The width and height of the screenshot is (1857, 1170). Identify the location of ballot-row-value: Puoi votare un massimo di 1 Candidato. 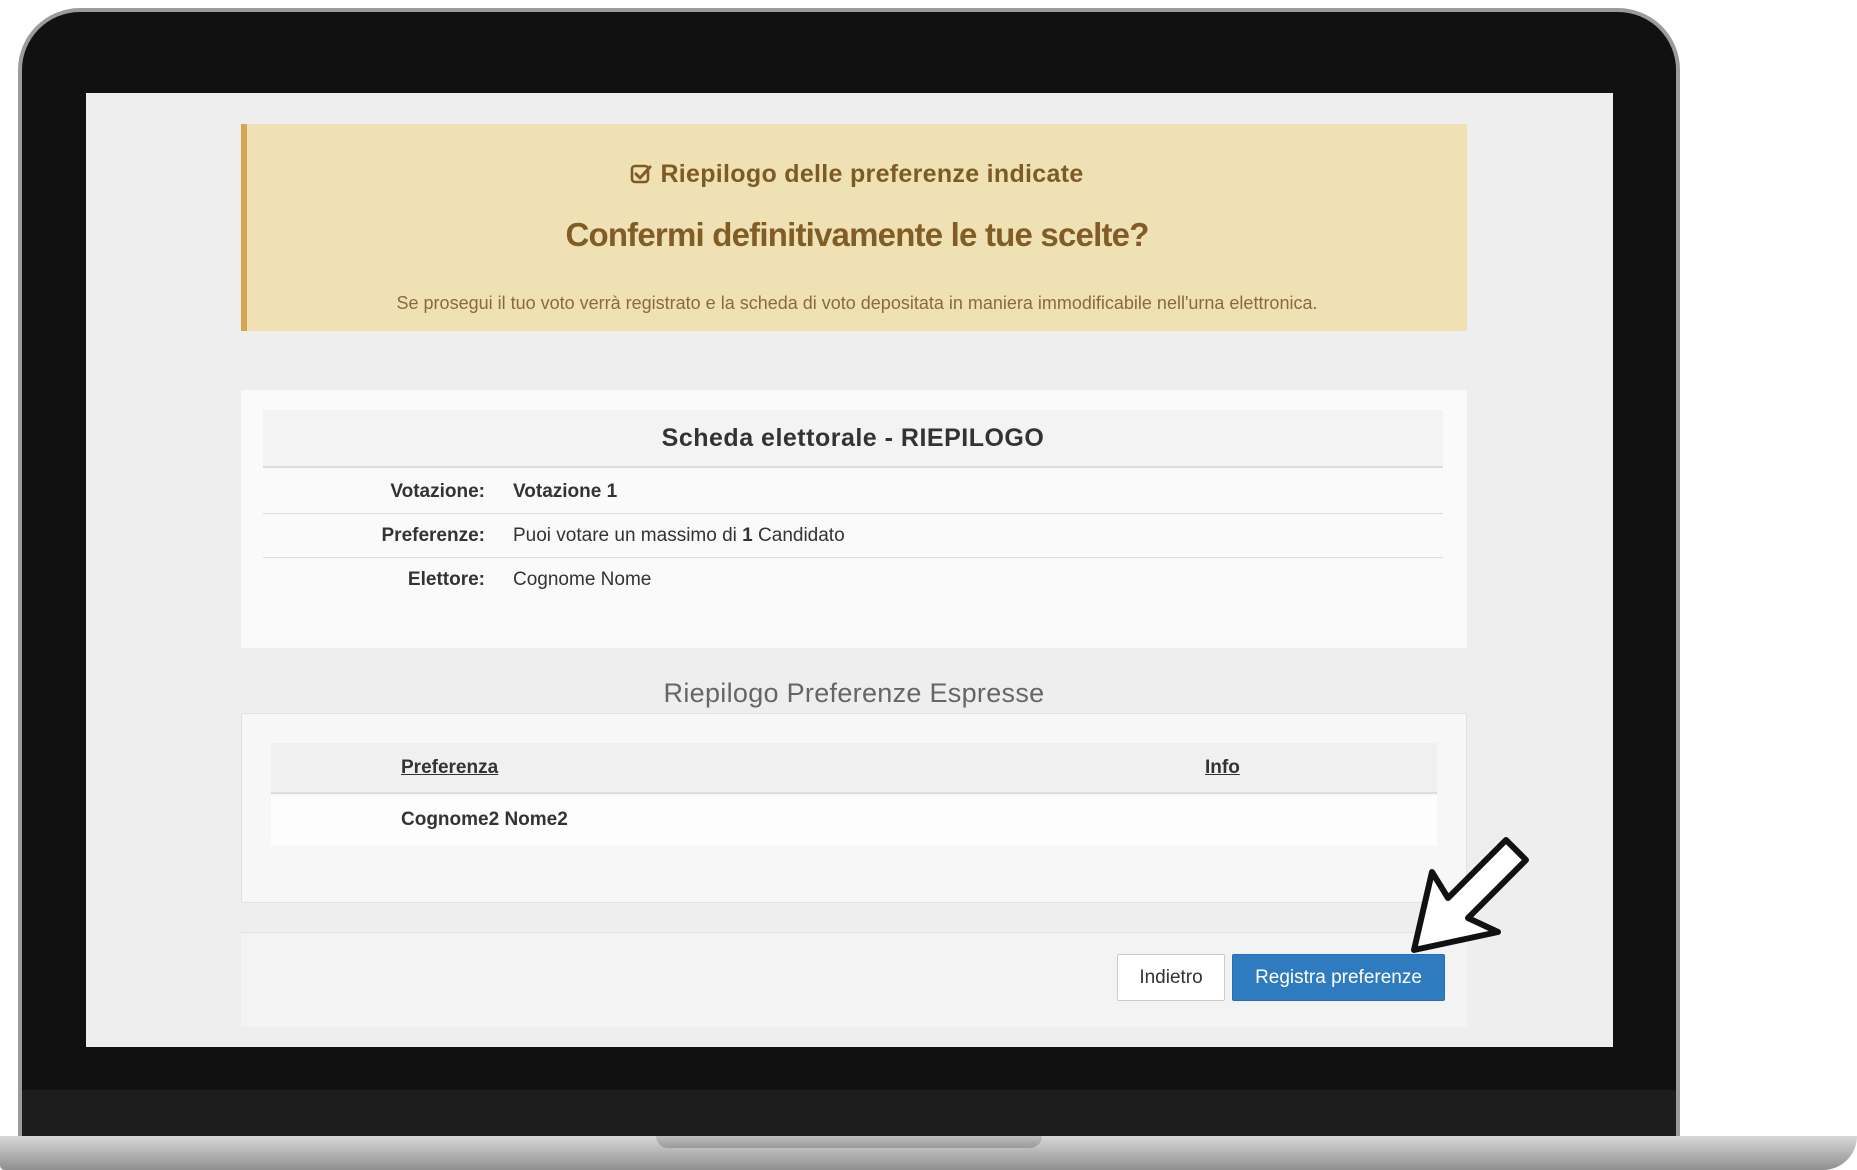
(679, 536).